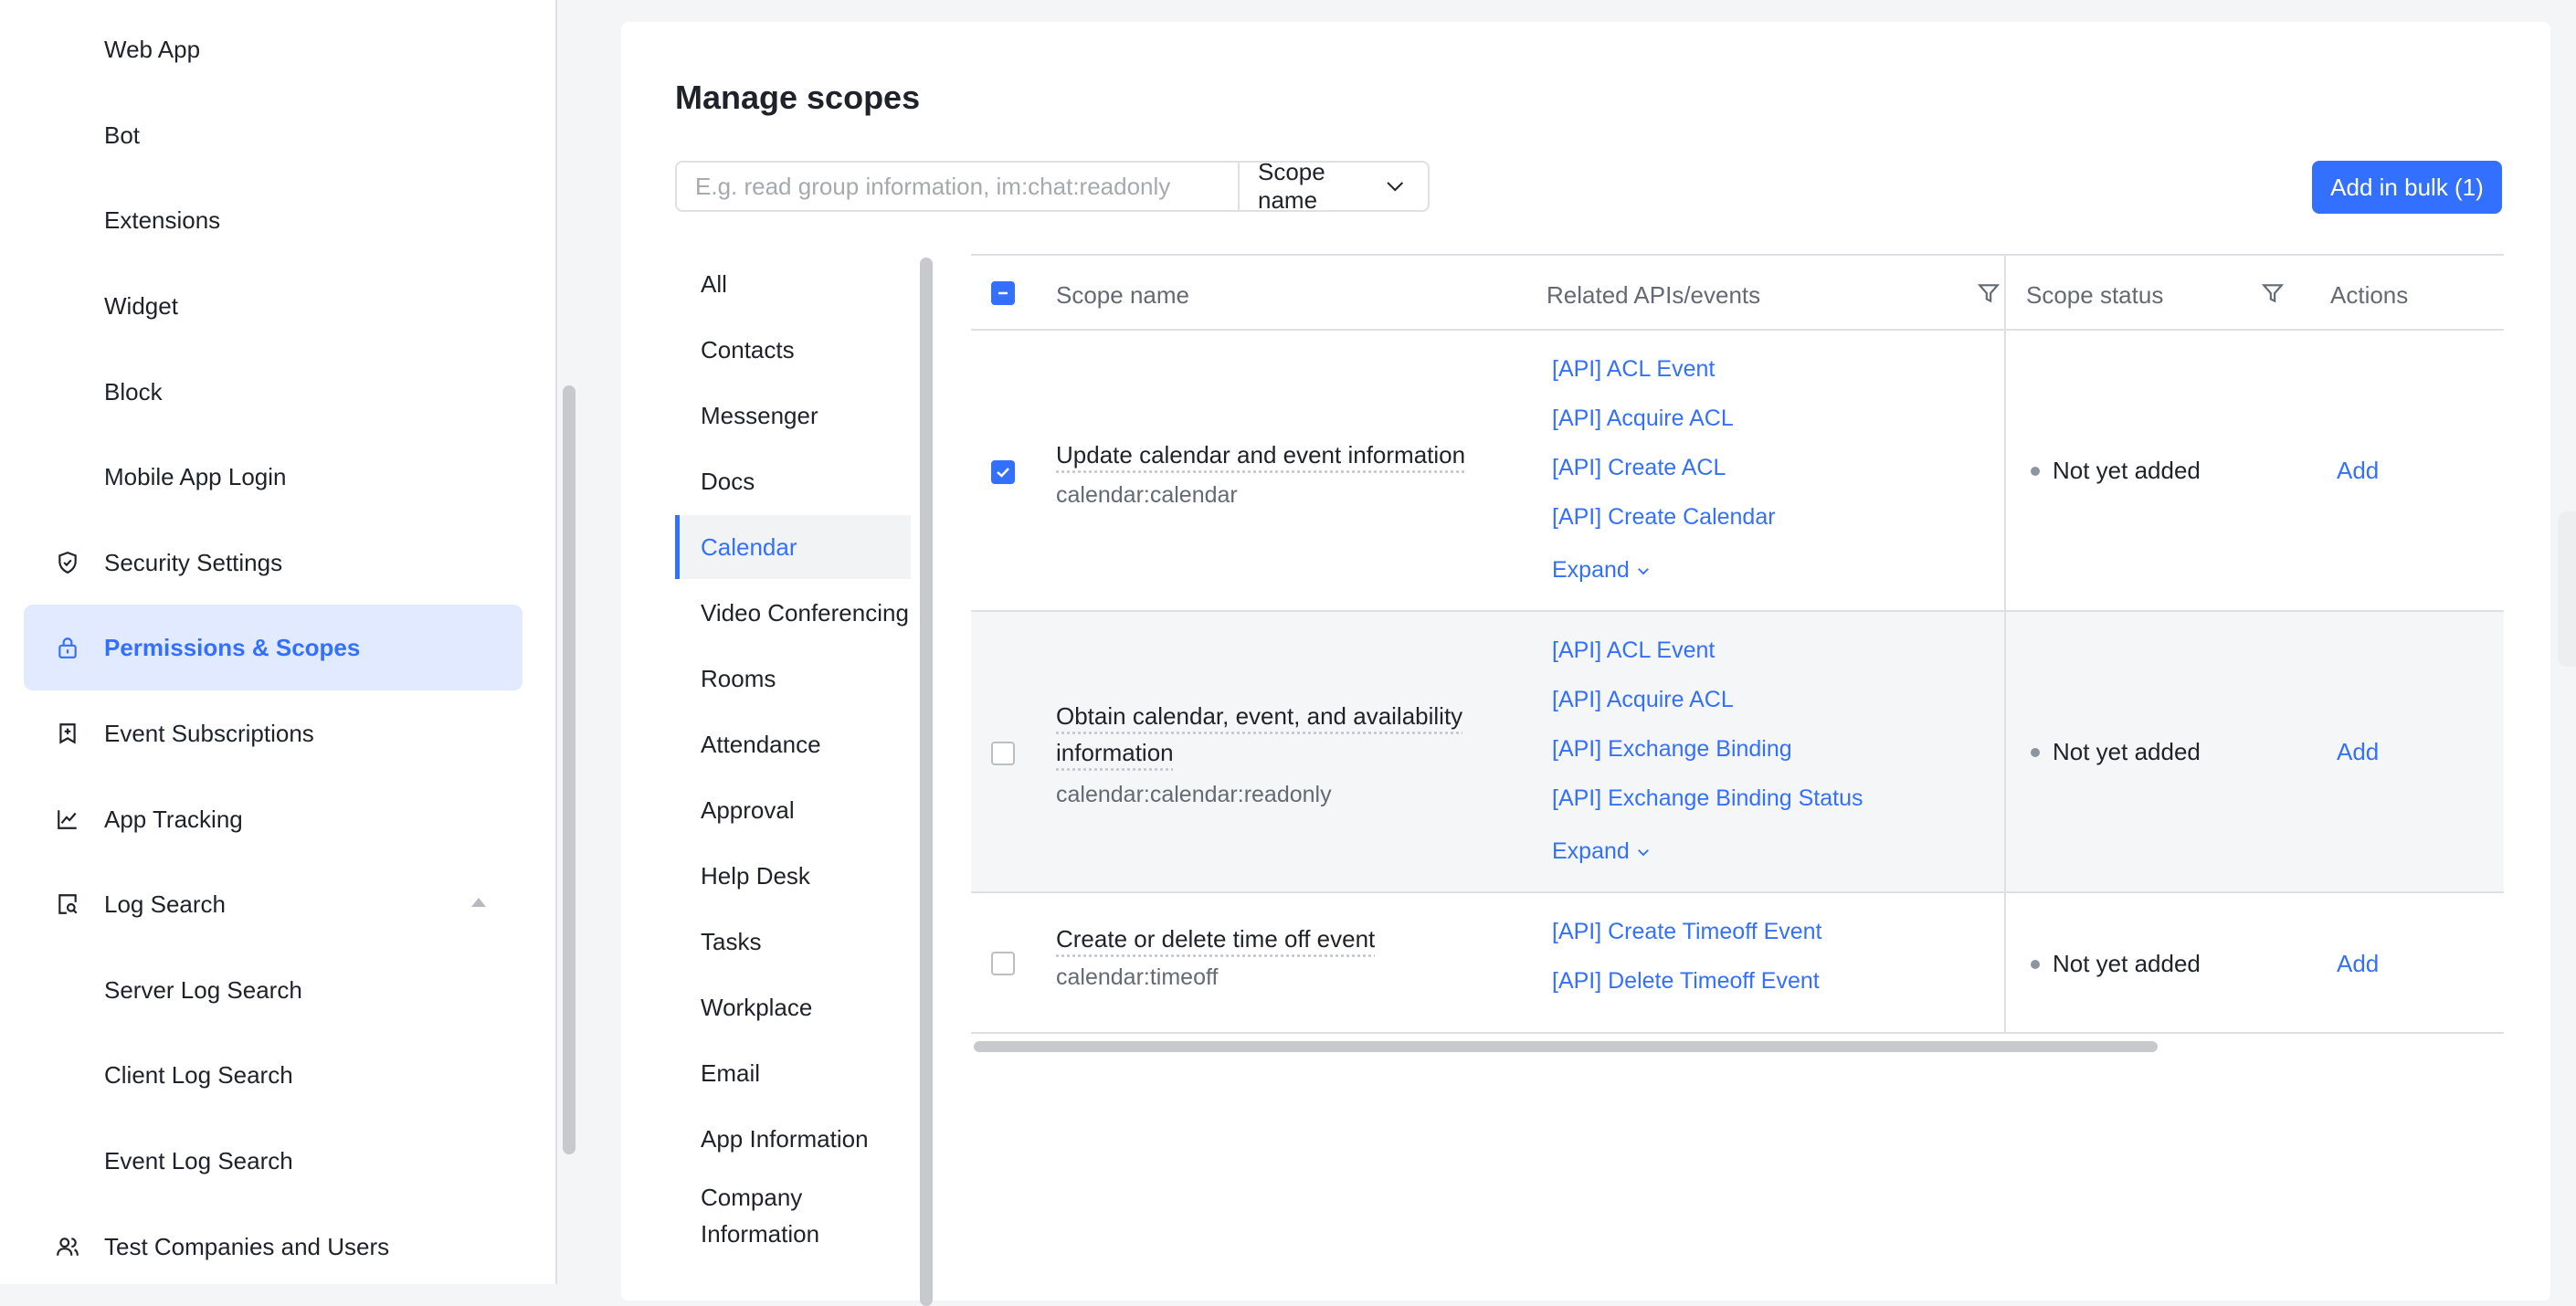  What do you see at coordinates (67, 733) in the screenshot?
I see `subscription-icon` at bounding box center [67, 733].